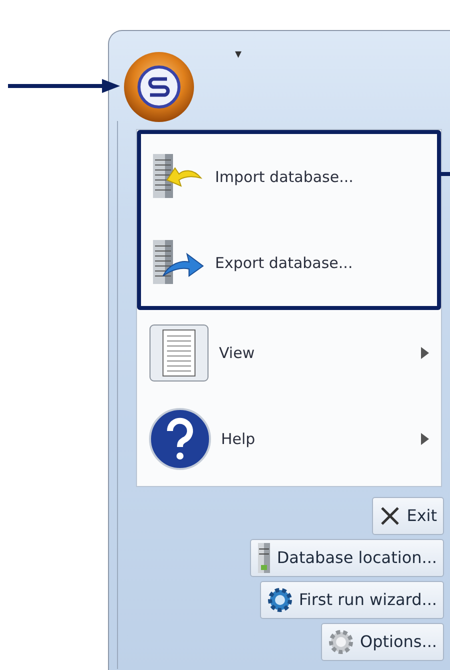 The width and height of the screenshot is (450, 670). I want to click on server-icon, so click(263, 558).